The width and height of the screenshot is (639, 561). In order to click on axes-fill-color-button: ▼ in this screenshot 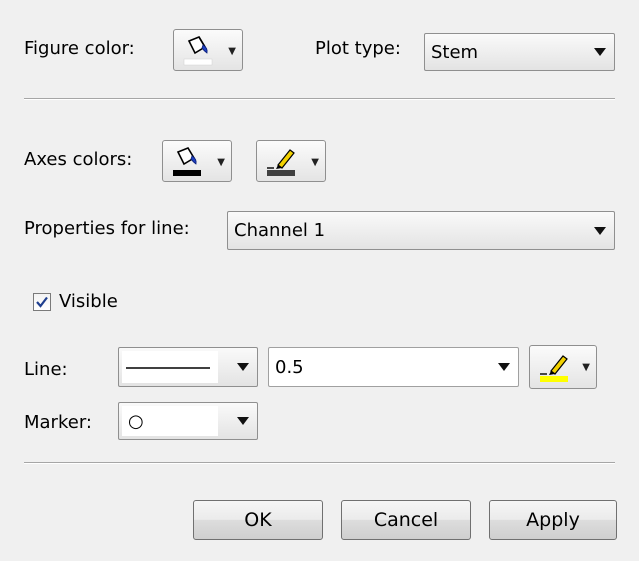, I will do `click(197, 161)`.